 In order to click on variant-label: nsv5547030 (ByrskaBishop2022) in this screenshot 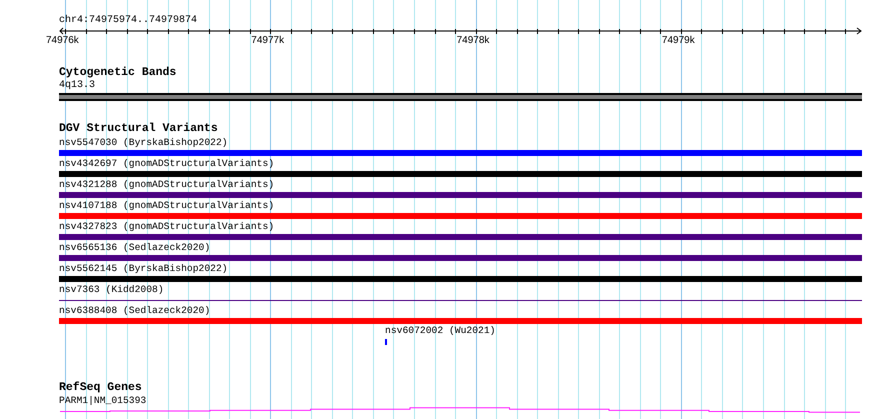, I will do `click(143, 142)`.